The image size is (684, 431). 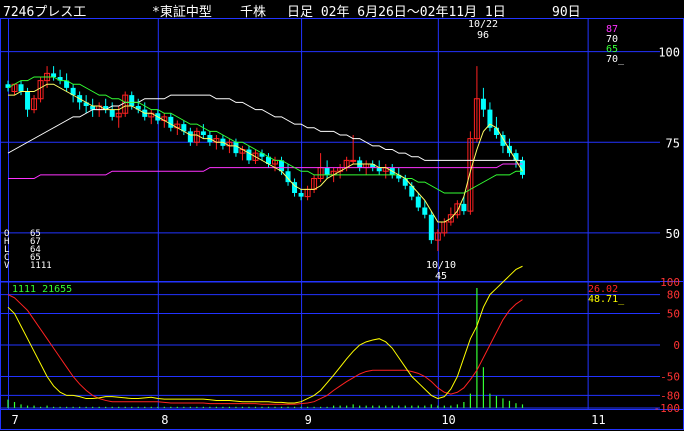 What do you see at coordinates (15, 420) in the screenshot?
I see `month-label: 7` at bounding box center [15, 420].